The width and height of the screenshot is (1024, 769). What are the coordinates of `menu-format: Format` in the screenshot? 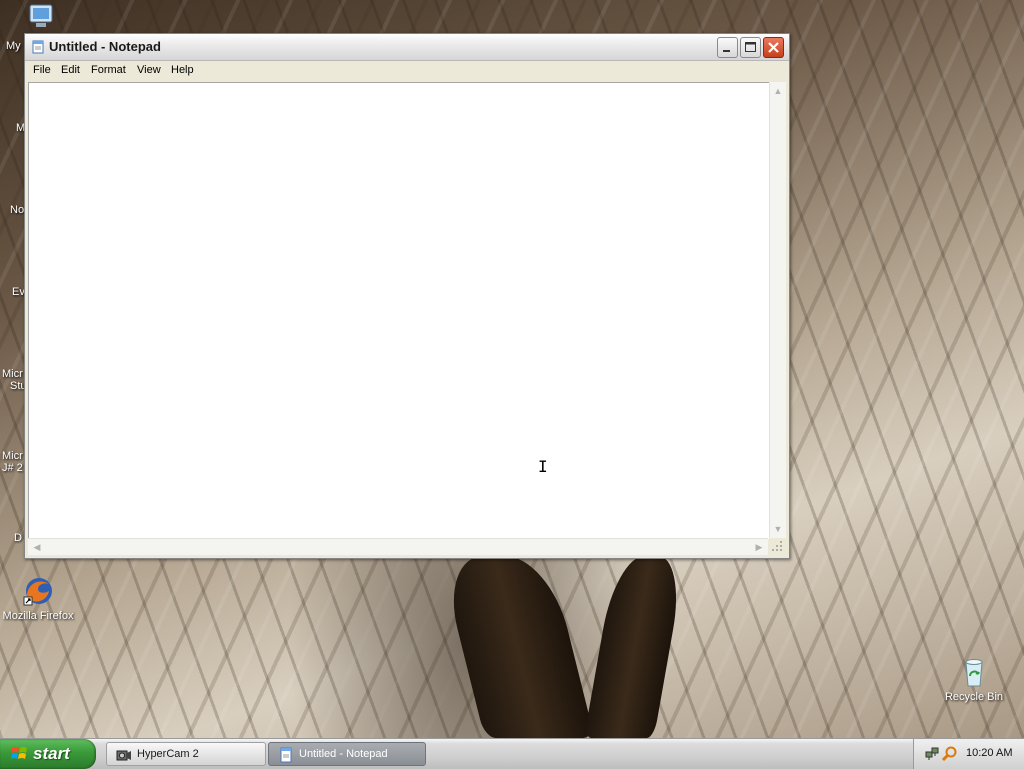 It's located at (108, 70).